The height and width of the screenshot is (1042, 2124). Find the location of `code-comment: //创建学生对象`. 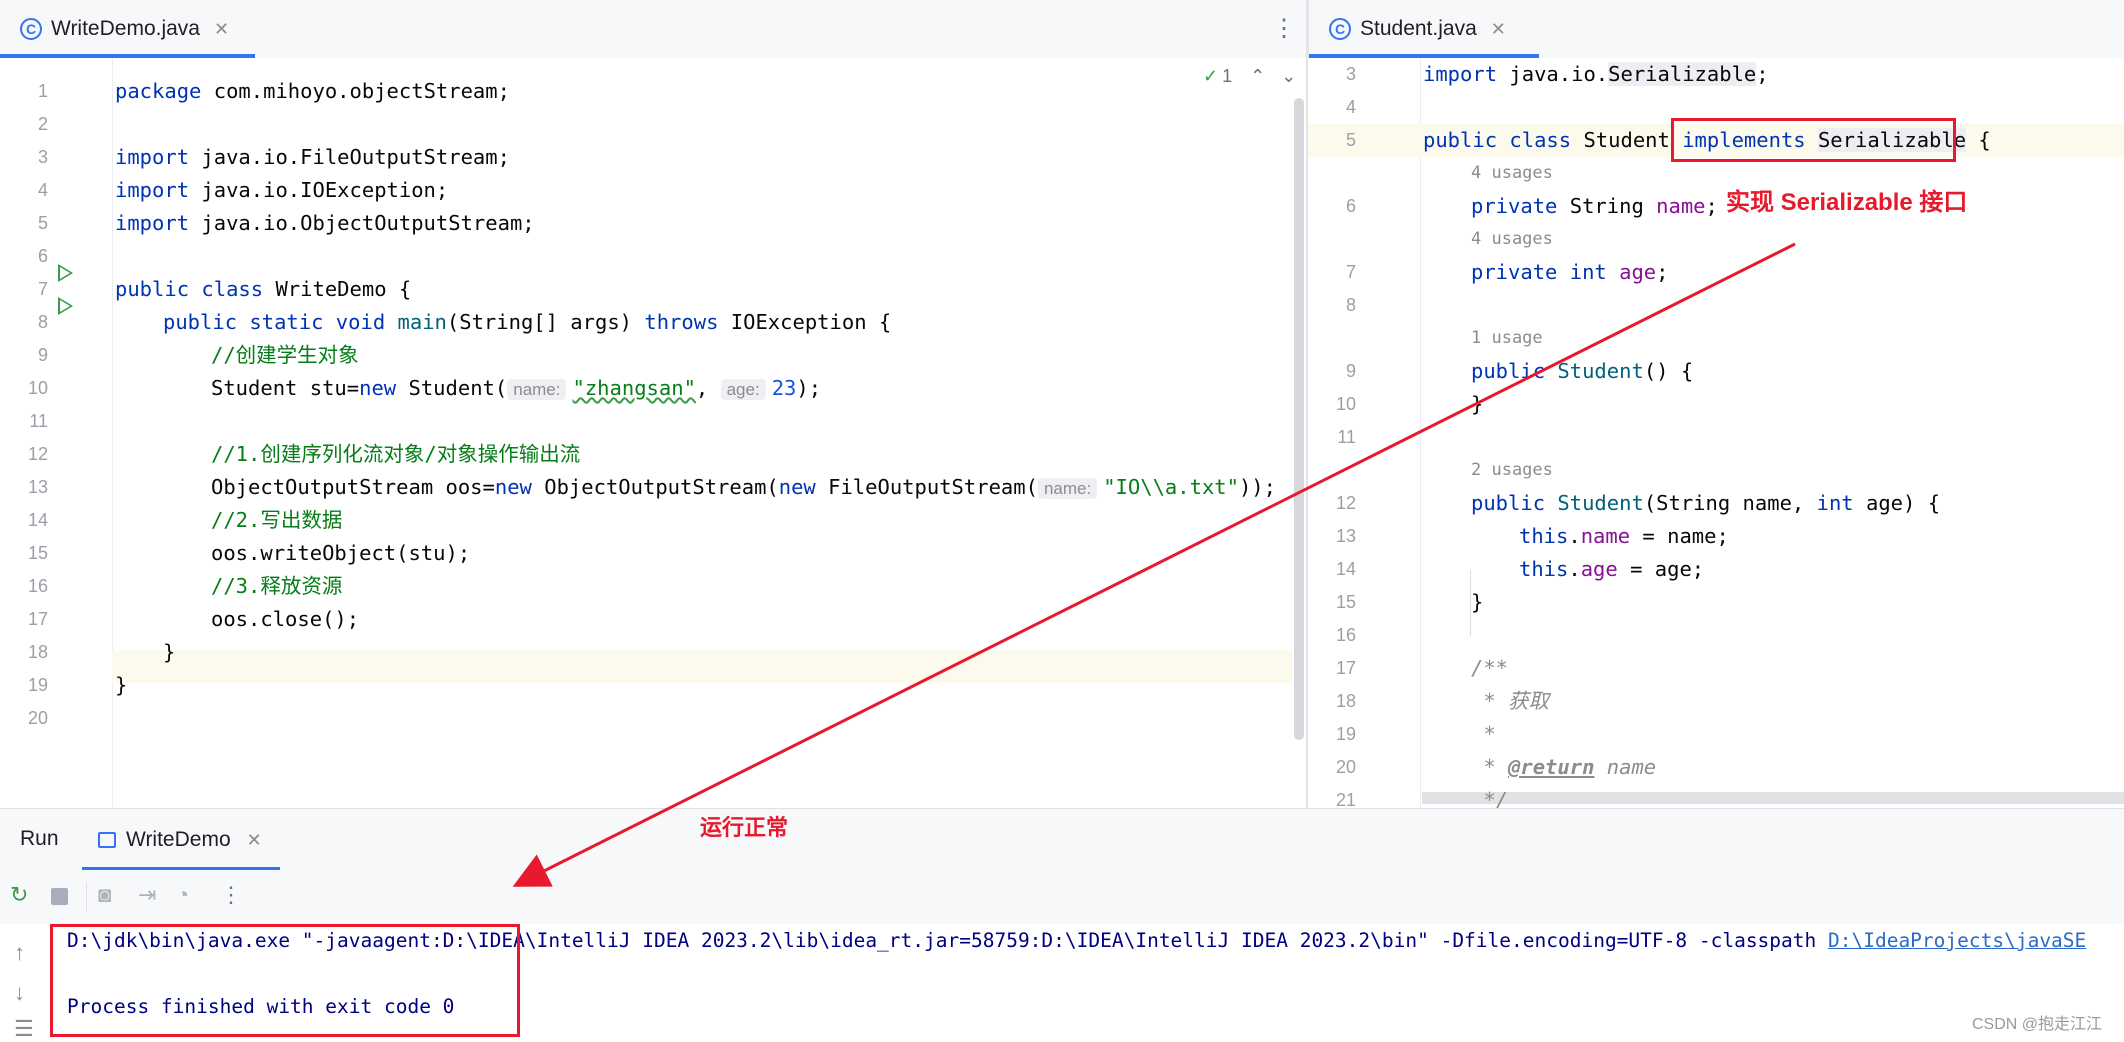

code-comment: //创建学生对象 is located at coordinates (285, 355).